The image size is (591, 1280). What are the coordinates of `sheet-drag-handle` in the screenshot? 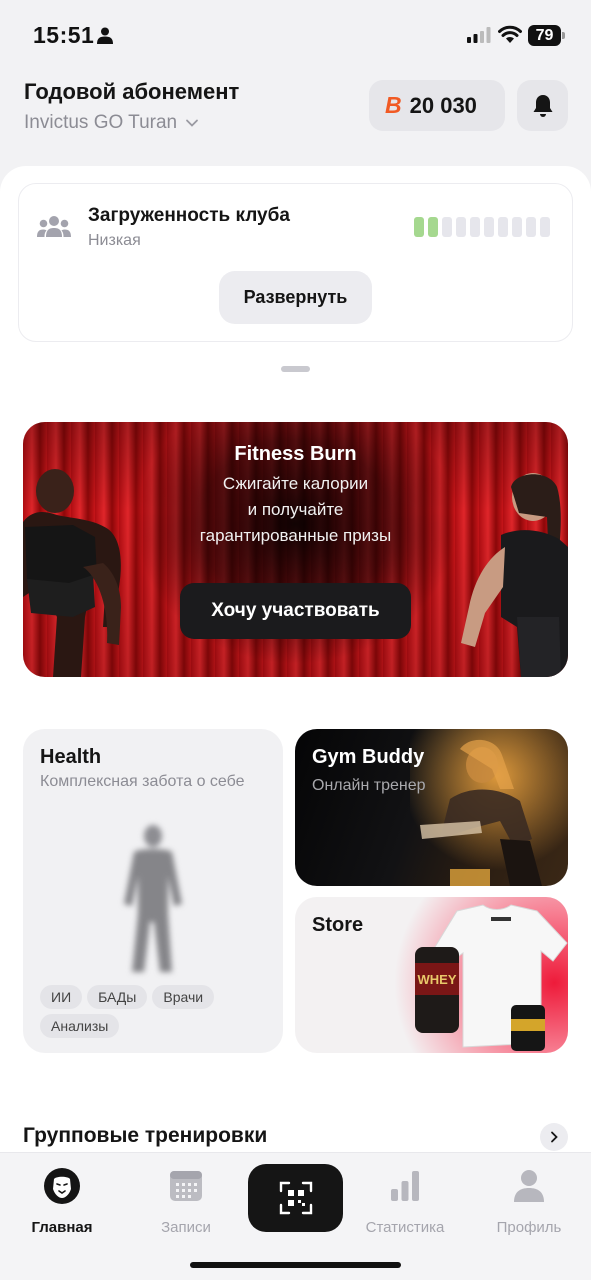 It's located at (295, 369).